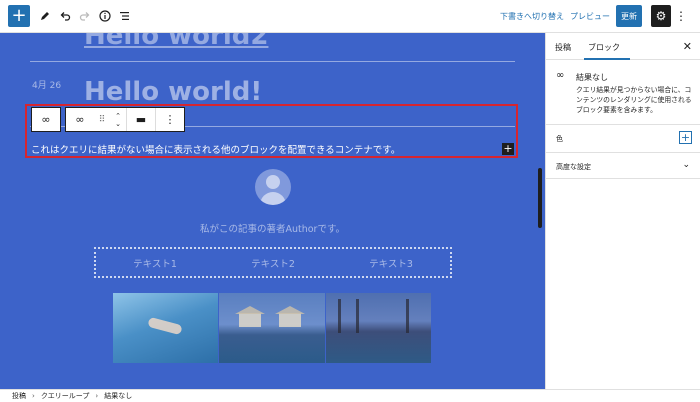  Describe the element at coordinates (607, 59) in the screenshot. I see `active-tab-indicator` at that location.